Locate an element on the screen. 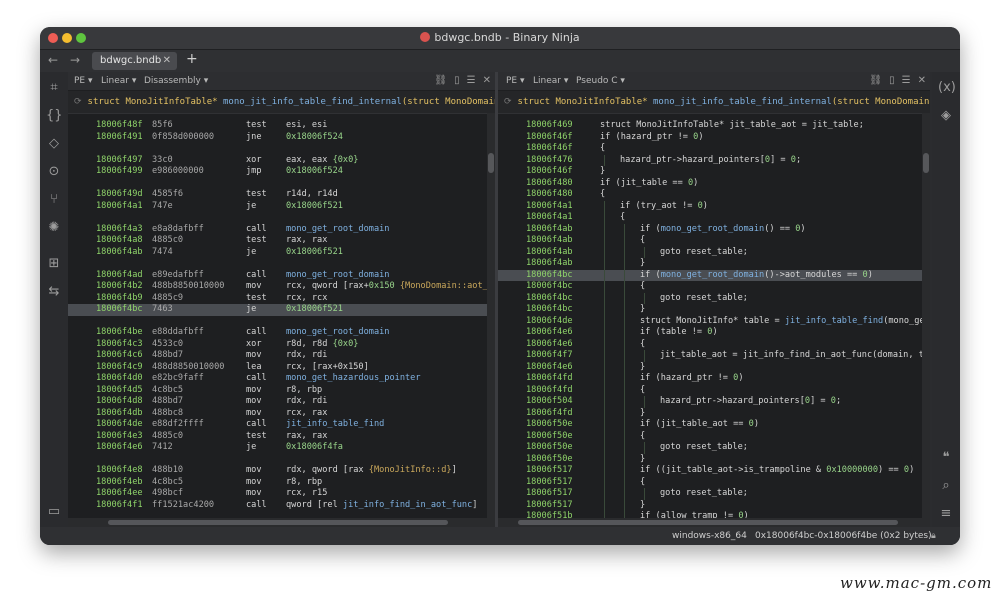  disassembly-line: 18006f4c3 4533c0 xor r8d, r8d {0x0} is located at coordinates (281, 345).